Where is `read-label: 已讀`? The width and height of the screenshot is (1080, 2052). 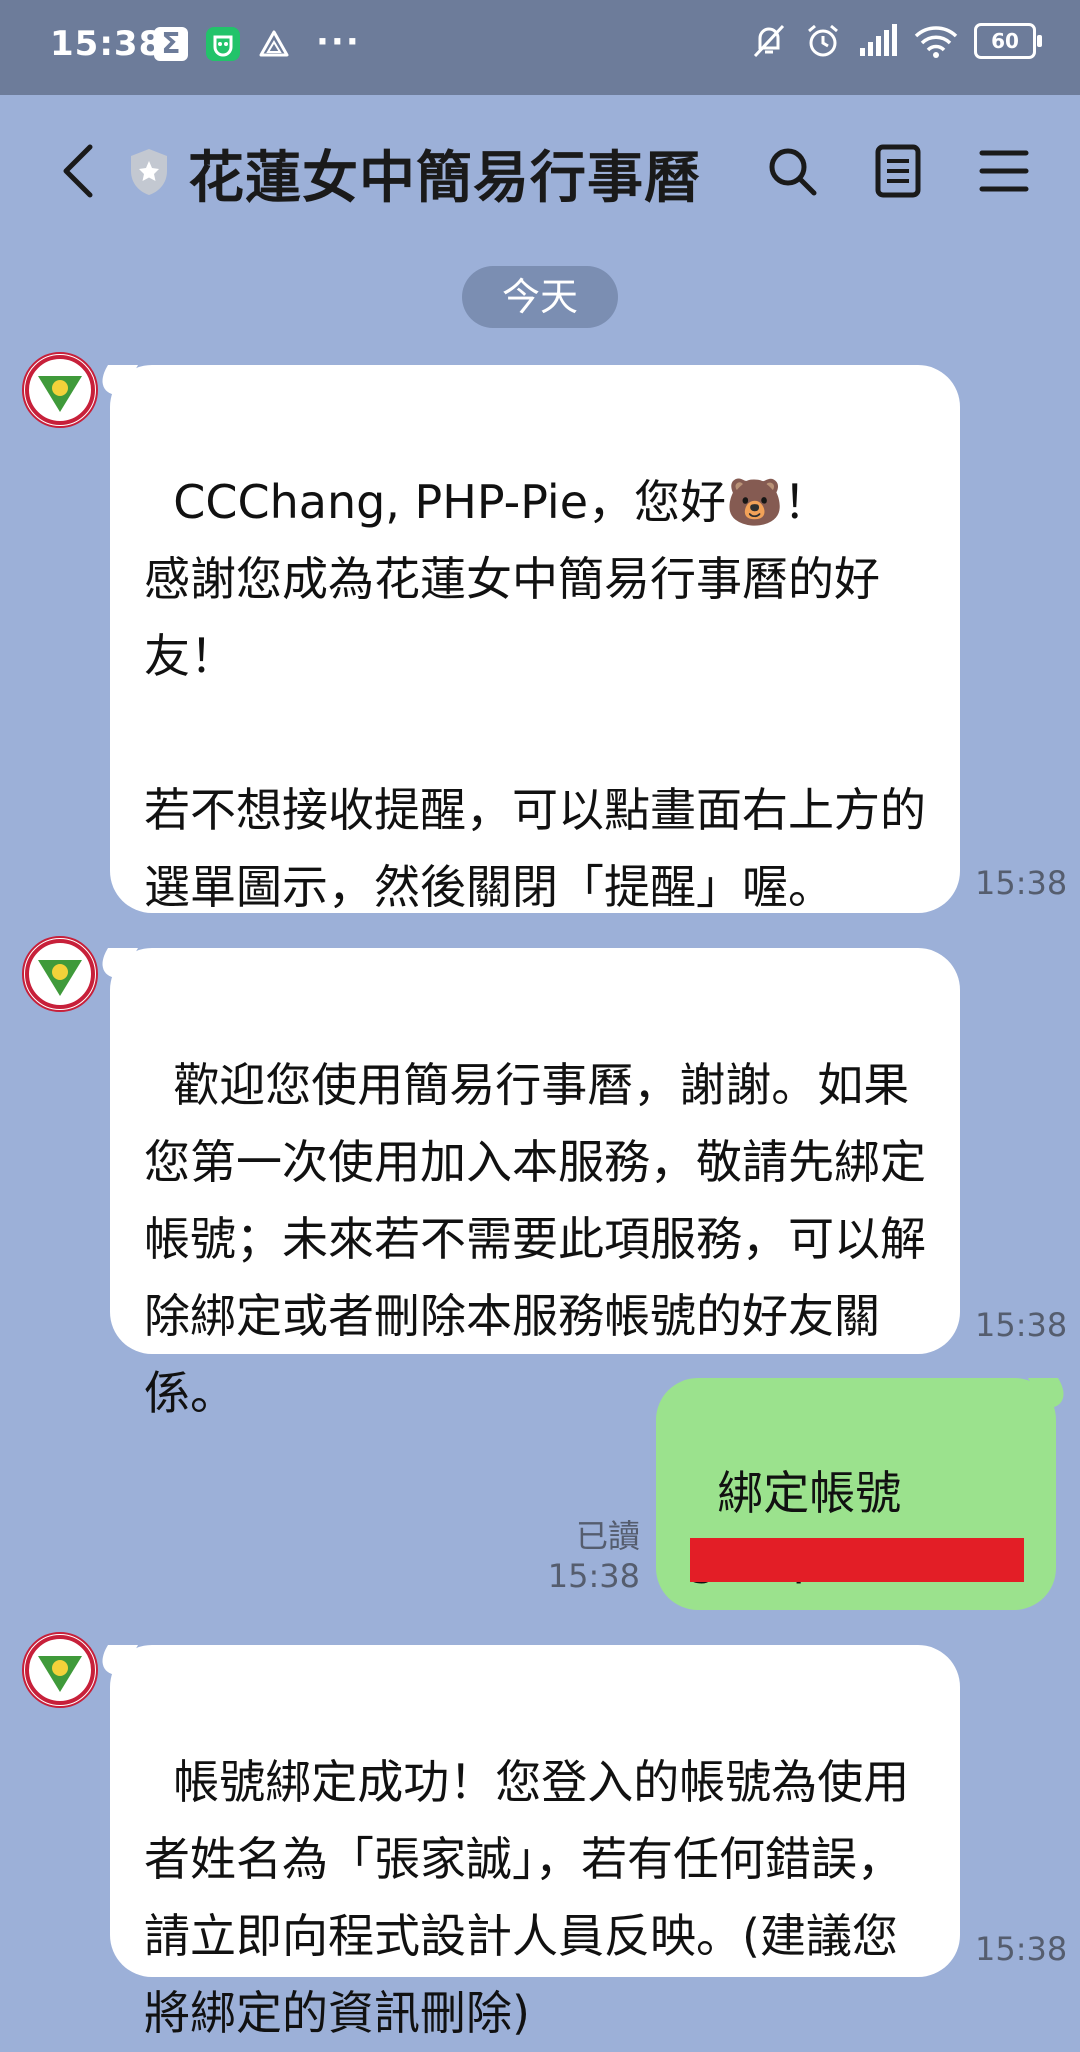 read-label: 已讀 is located at coordinates (607, 1536).